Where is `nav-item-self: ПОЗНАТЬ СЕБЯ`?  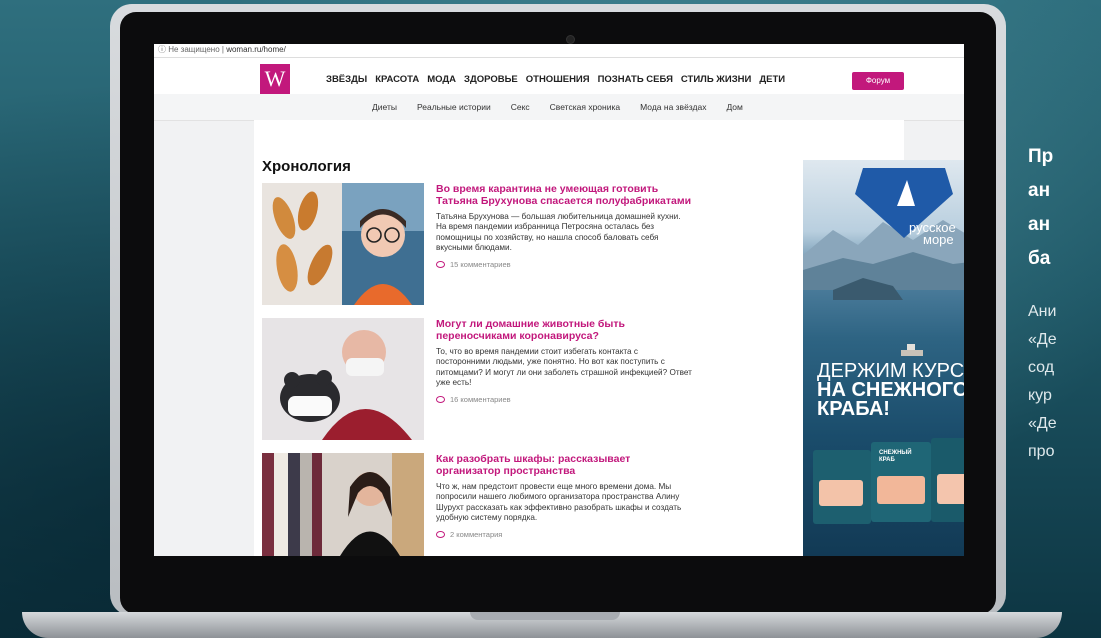 nav-item-self: ПОЗНАТЬ СЕБЯ is located at coordinates (635, 79).